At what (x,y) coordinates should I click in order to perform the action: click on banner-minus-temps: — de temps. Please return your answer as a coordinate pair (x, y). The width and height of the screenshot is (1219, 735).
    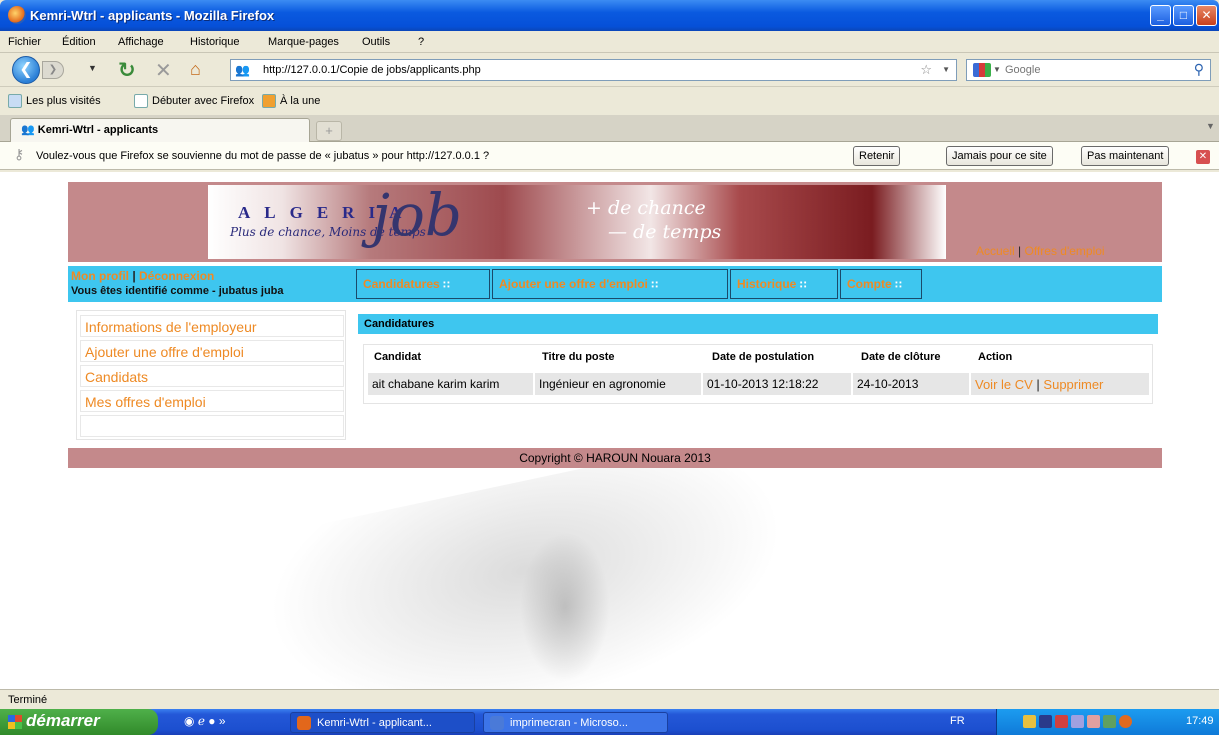
    Looking at the image, I should click on (665, 232).